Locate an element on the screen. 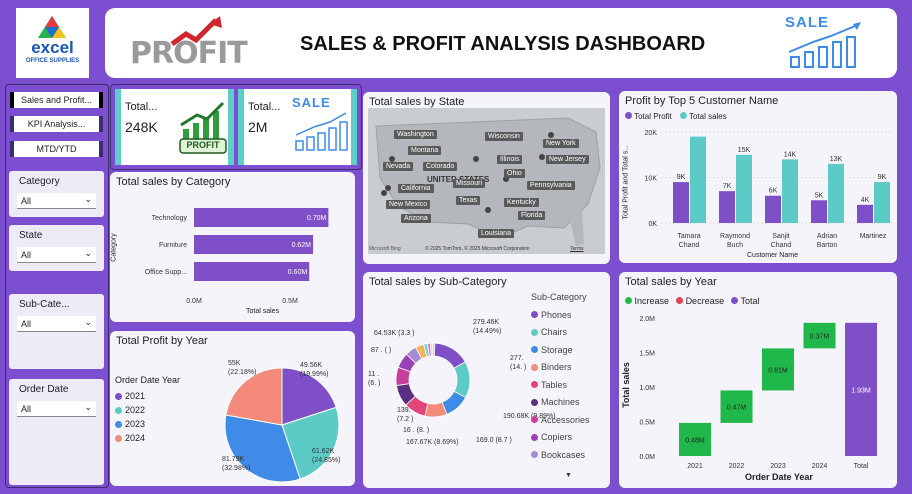 The image size is (912, 494). waterfall-tick-label: 2023 is located at coordinates (778, 466).